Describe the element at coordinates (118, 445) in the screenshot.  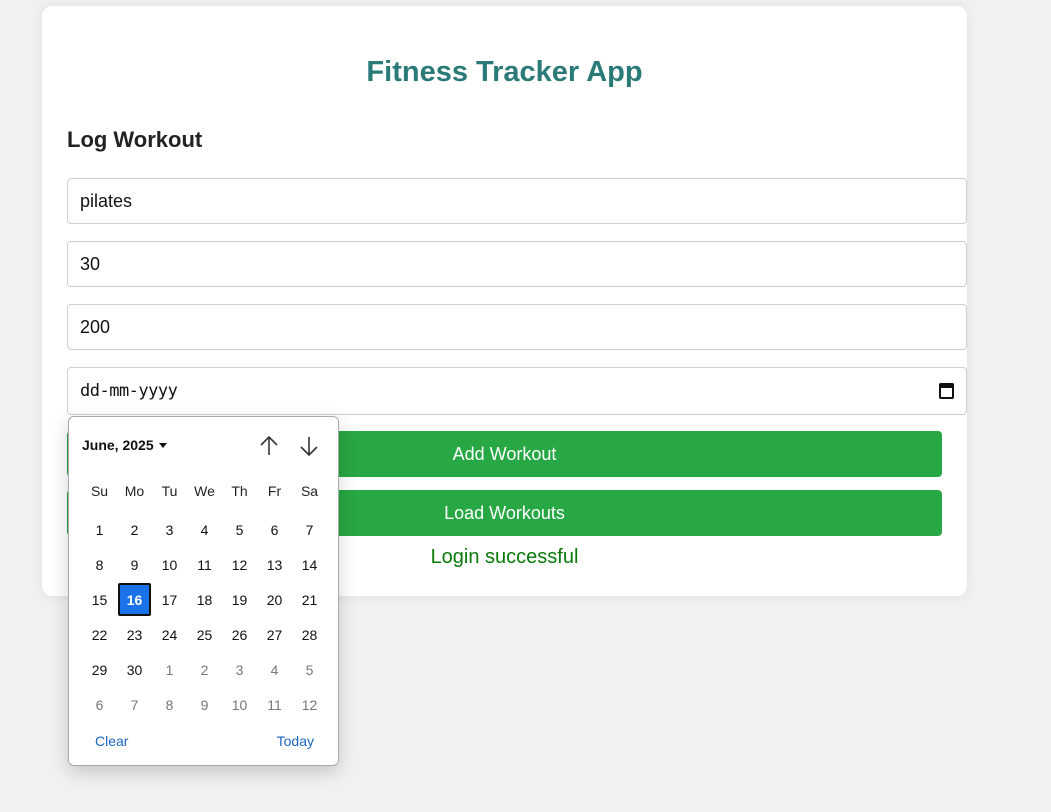
I see `month-year-label: June, 2025` at that location.